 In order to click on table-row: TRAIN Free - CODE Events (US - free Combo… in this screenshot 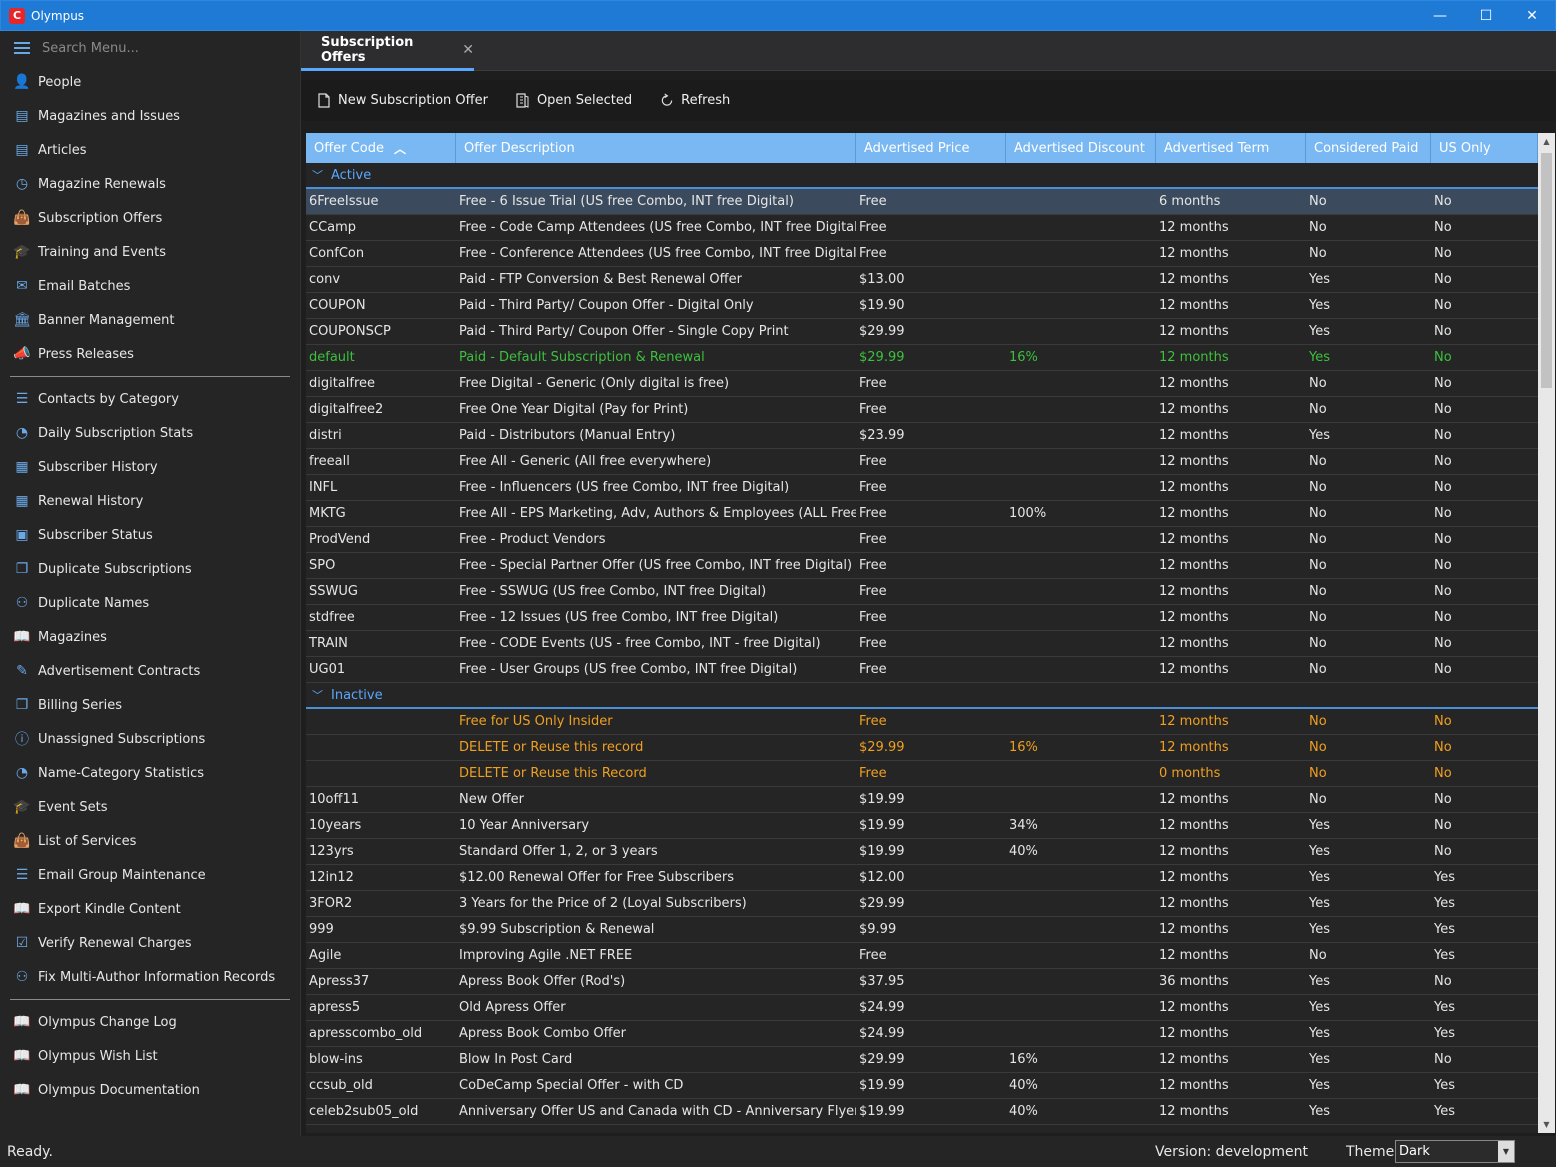, I will do `click(922, 644)`.